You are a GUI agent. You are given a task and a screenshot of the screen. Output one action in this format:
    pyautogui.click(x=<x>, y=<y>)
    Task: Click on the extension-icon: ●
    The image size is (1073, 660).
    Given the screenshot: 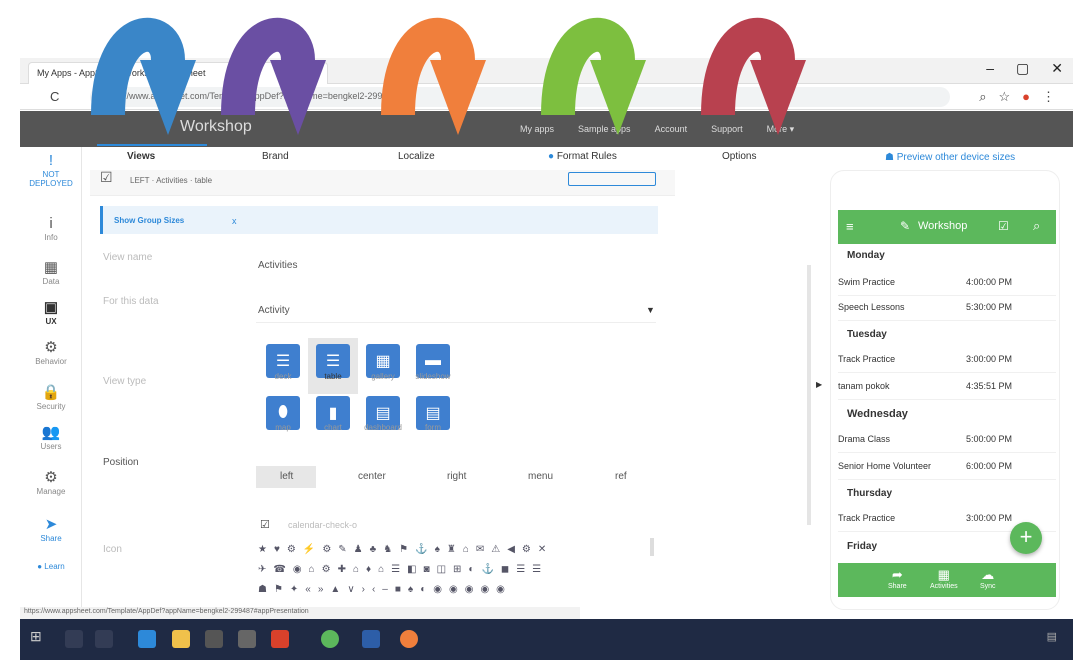 What is the action you would take?
    pyautogui.click(x=1026, y=97)
    